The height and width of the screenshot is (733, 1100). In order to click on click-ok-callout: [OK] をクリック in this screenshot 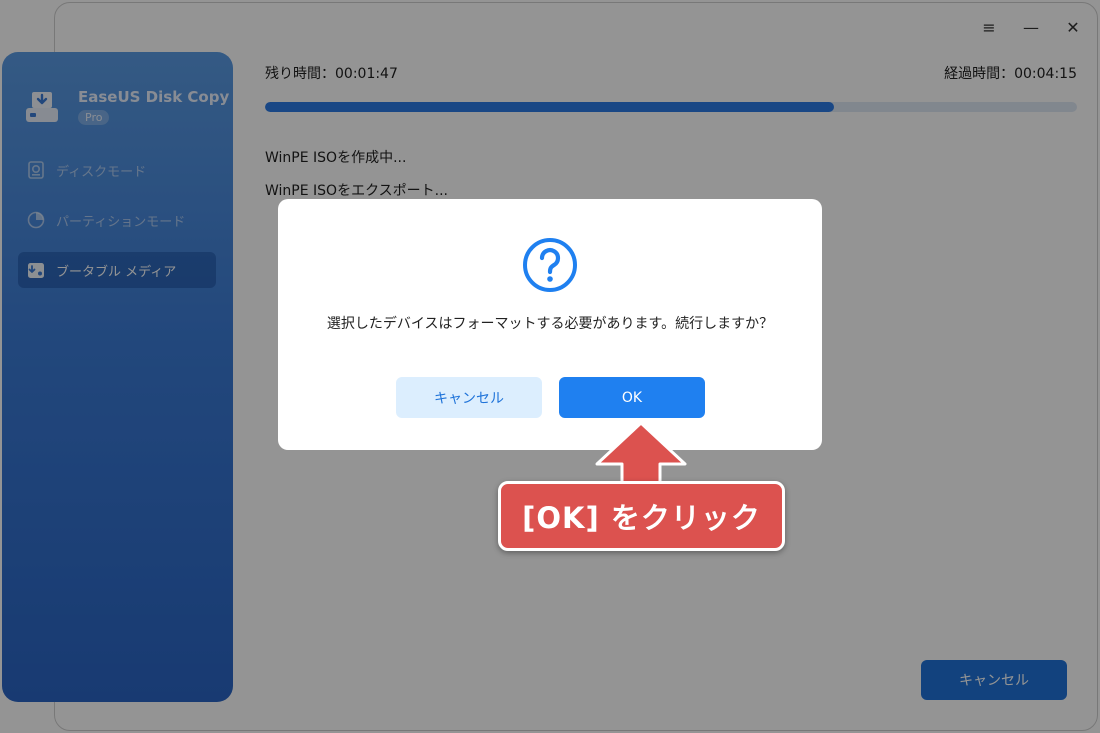, I will do `click(641, 516)`.